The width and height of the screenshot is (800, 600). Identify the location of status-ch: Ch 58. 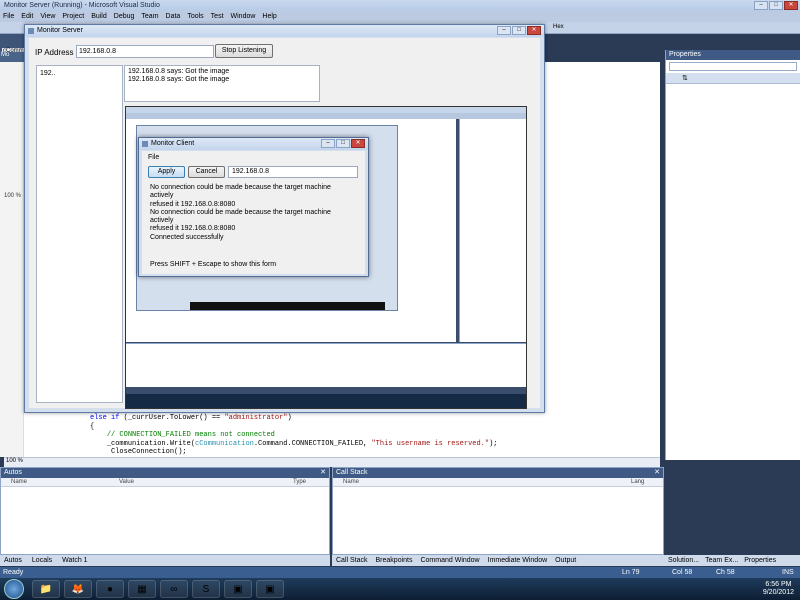
(725, 572).